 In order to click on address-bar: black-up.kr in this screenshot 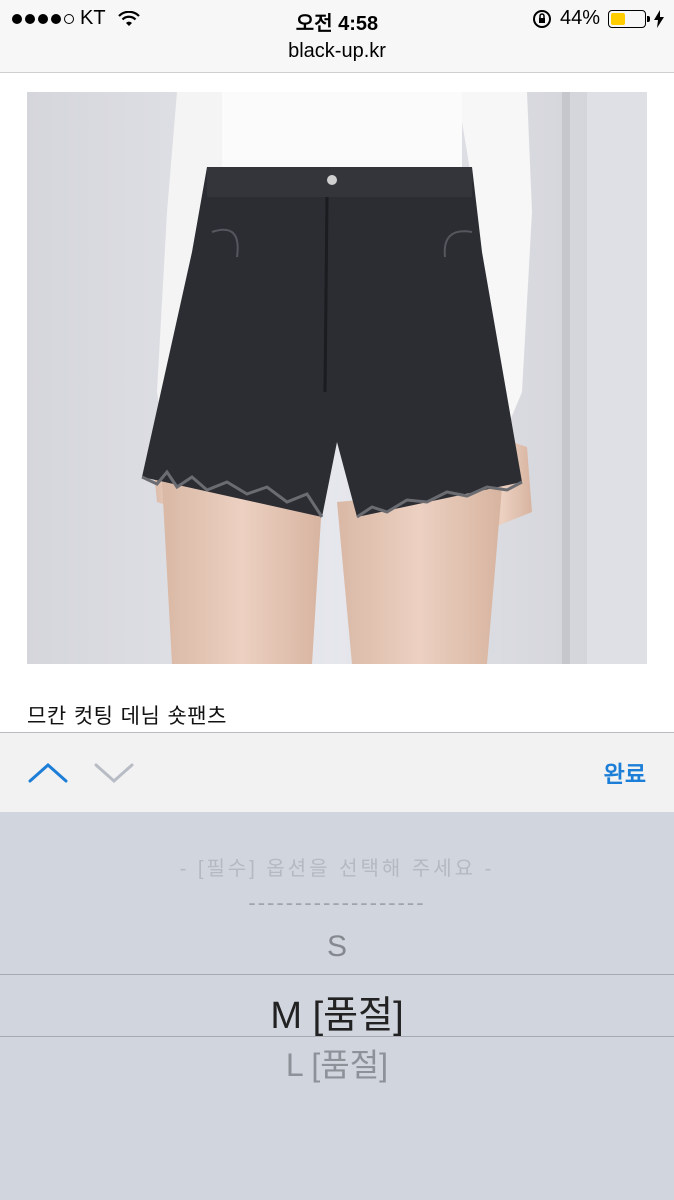, I will do `click(337, 54)`.